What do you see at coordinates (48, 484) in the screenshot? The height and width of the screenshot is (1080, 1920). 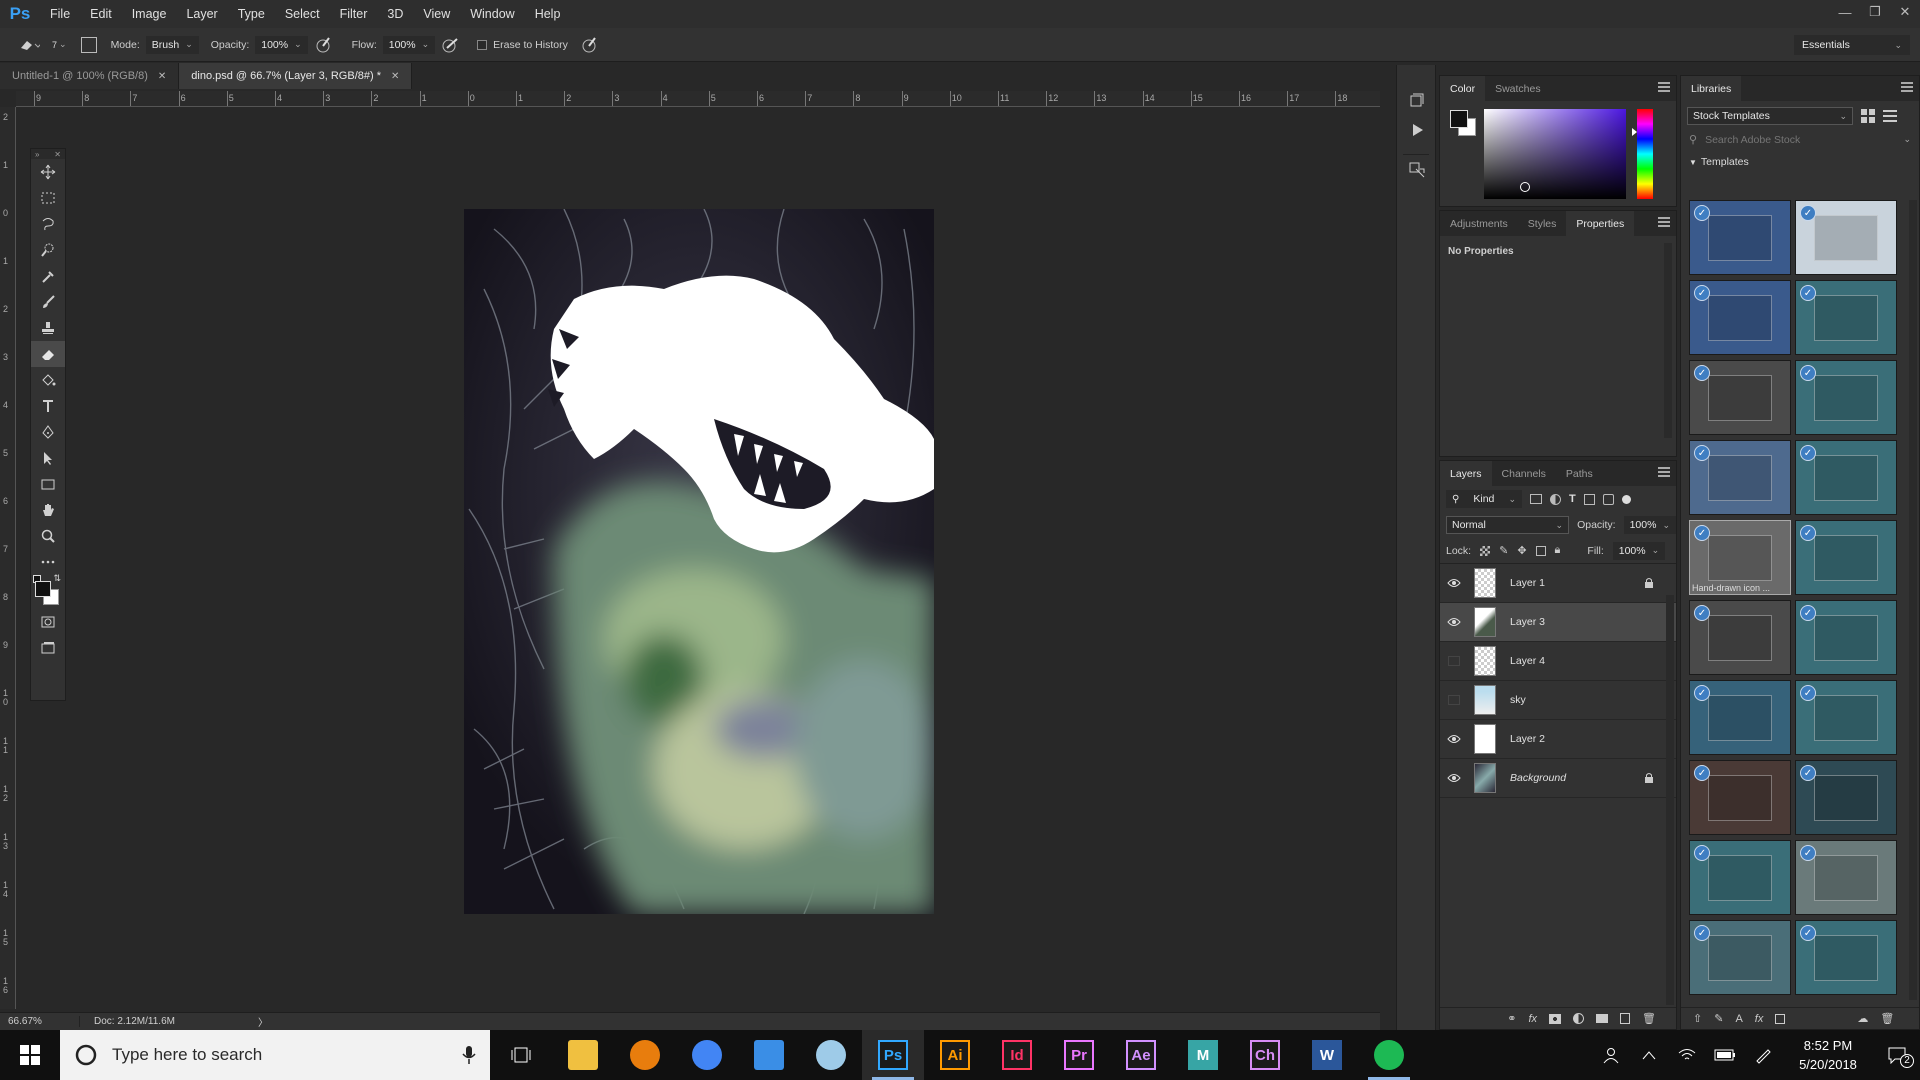 I see `rectangle-tool` at bounding box center [48, 484].